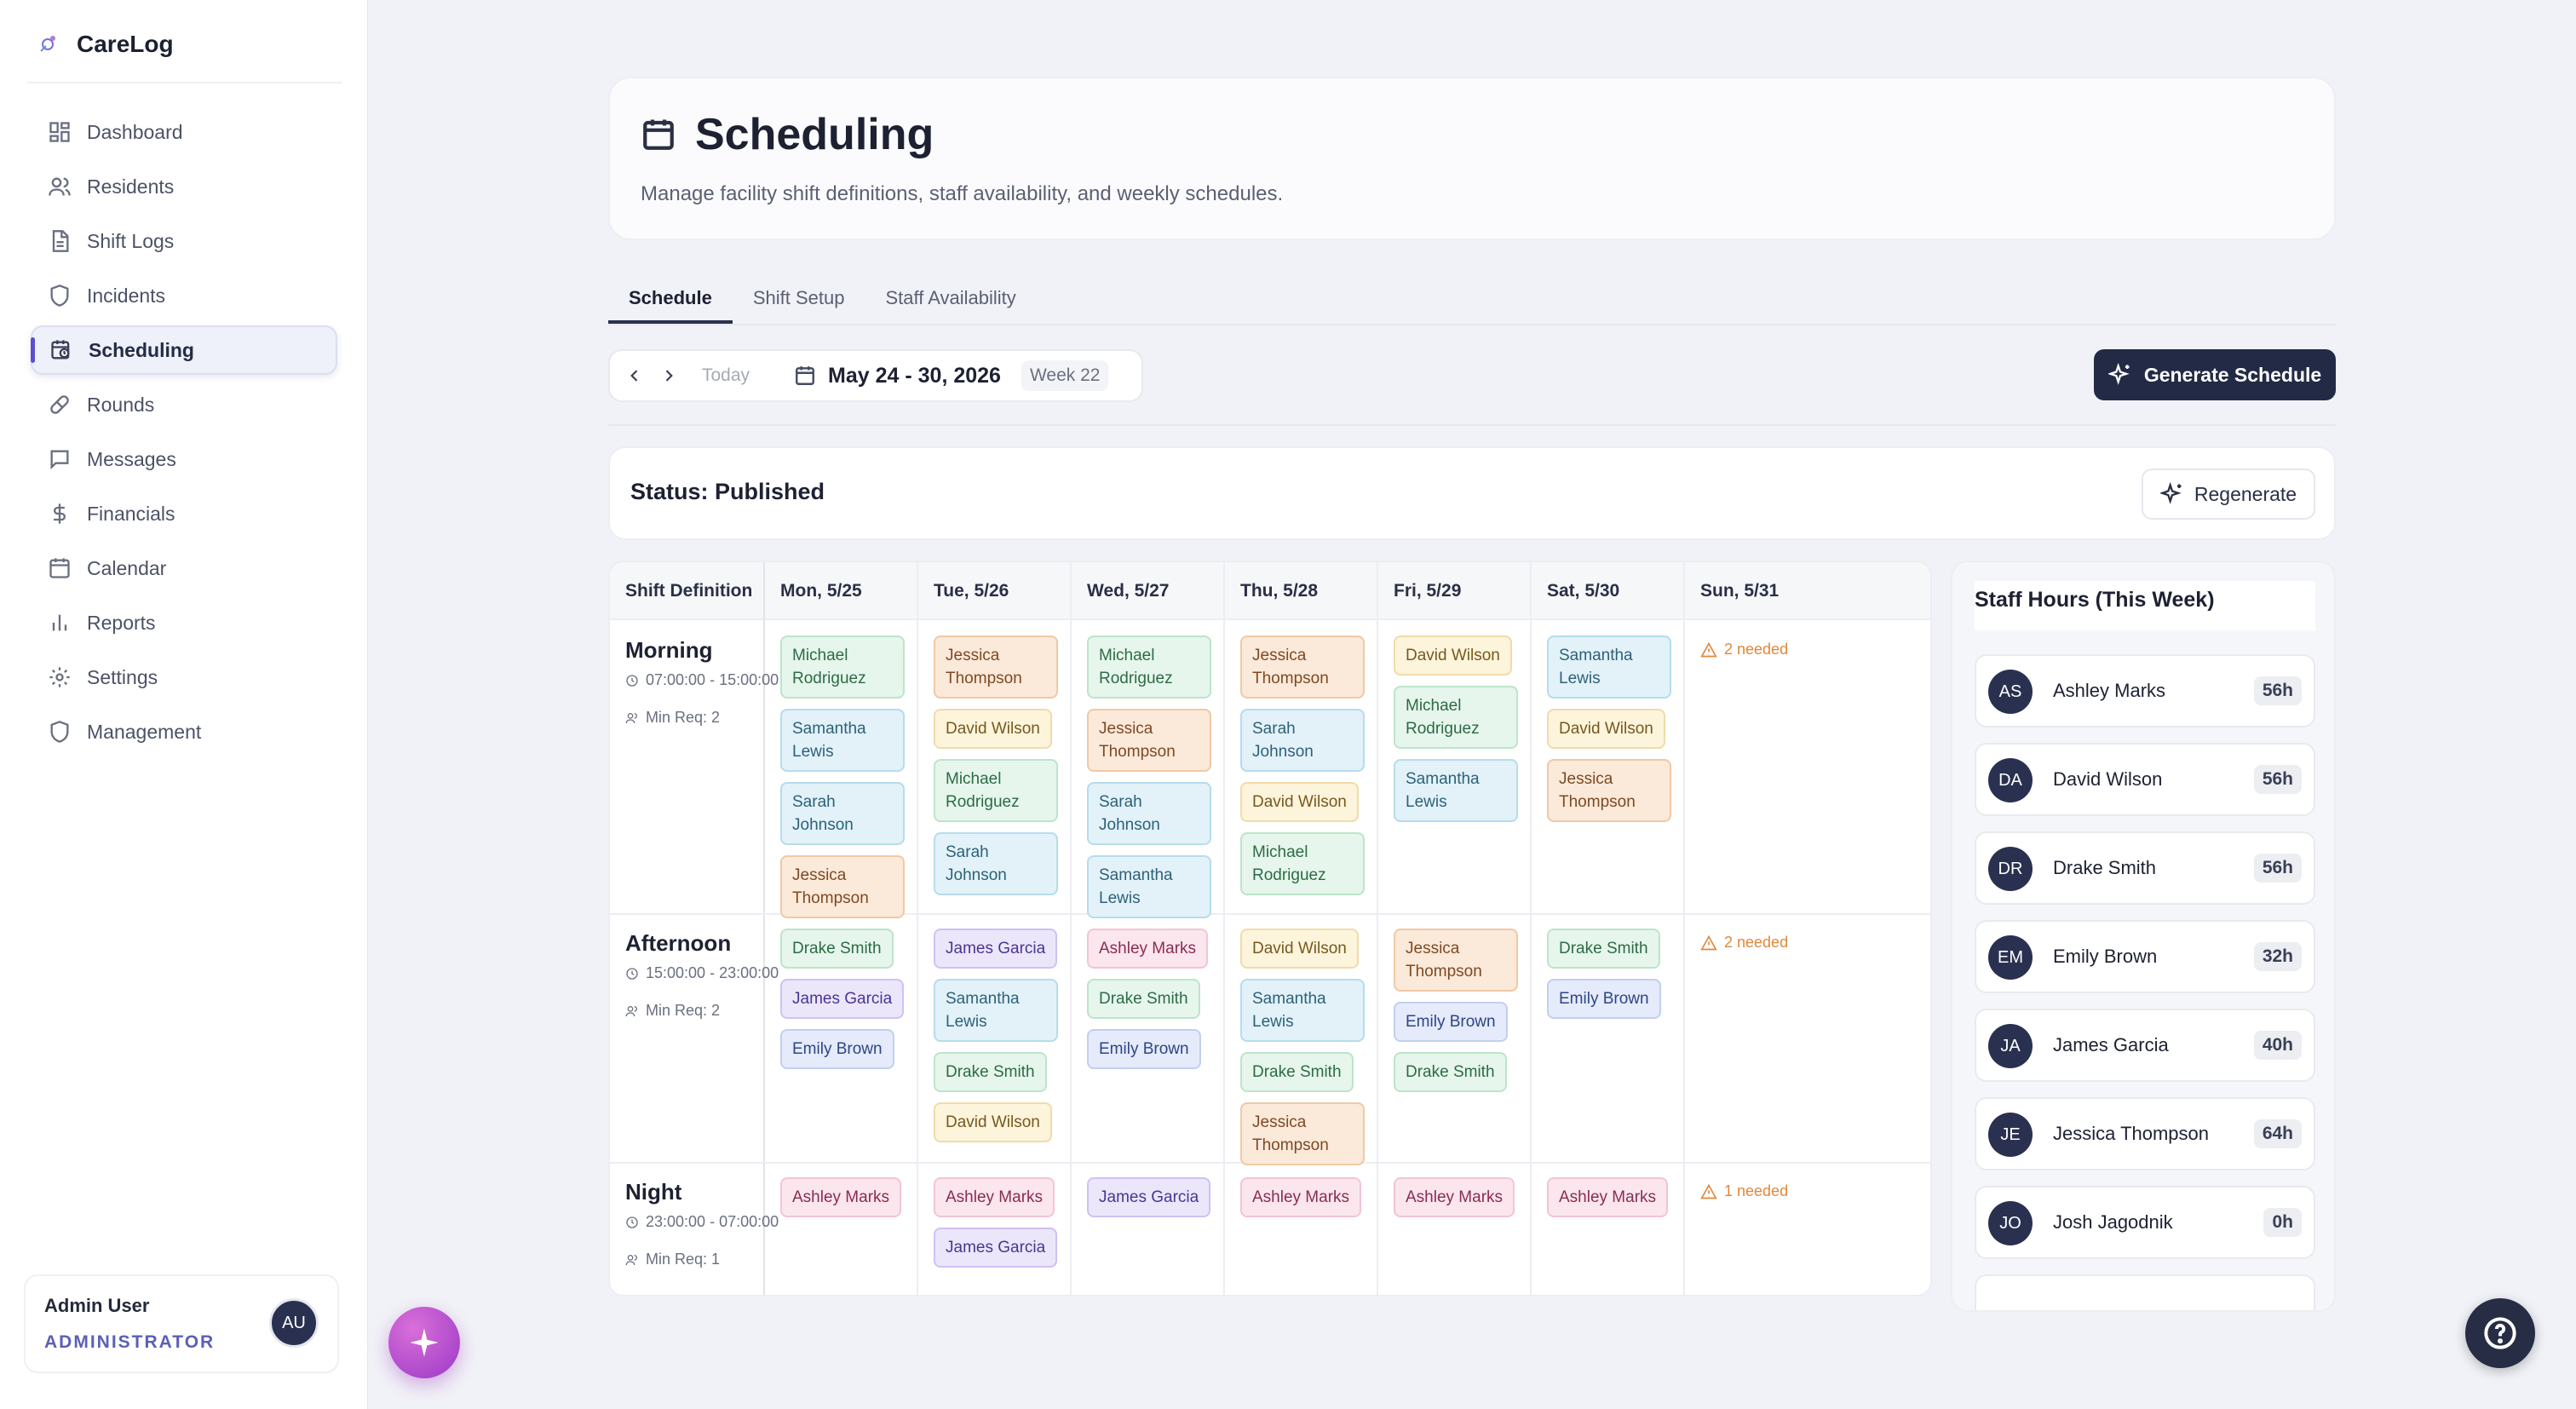 This screenshot has width=2576, height=1409. I want to click on schedule-cell: James Garcia, so click(1151, 1197).